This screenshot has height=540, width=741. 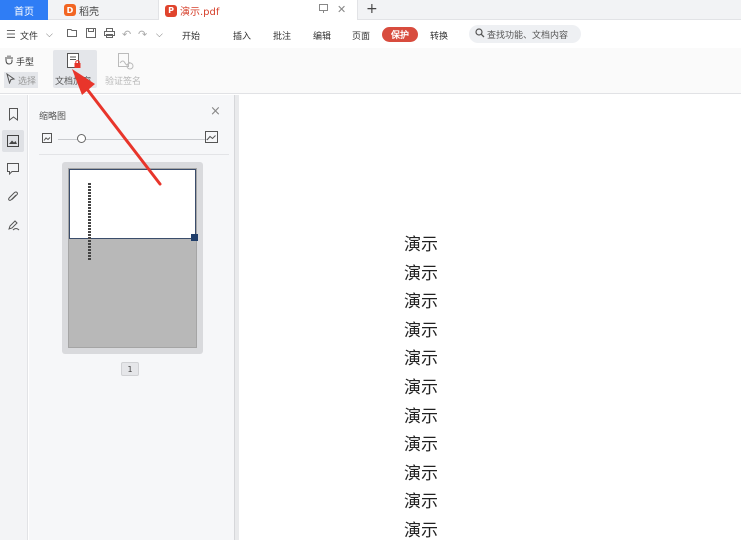 What do you see at coordinates (11, 34) in the screenshot?
I see `hamburger-icon: ☰` at bounding box center [11, 34].